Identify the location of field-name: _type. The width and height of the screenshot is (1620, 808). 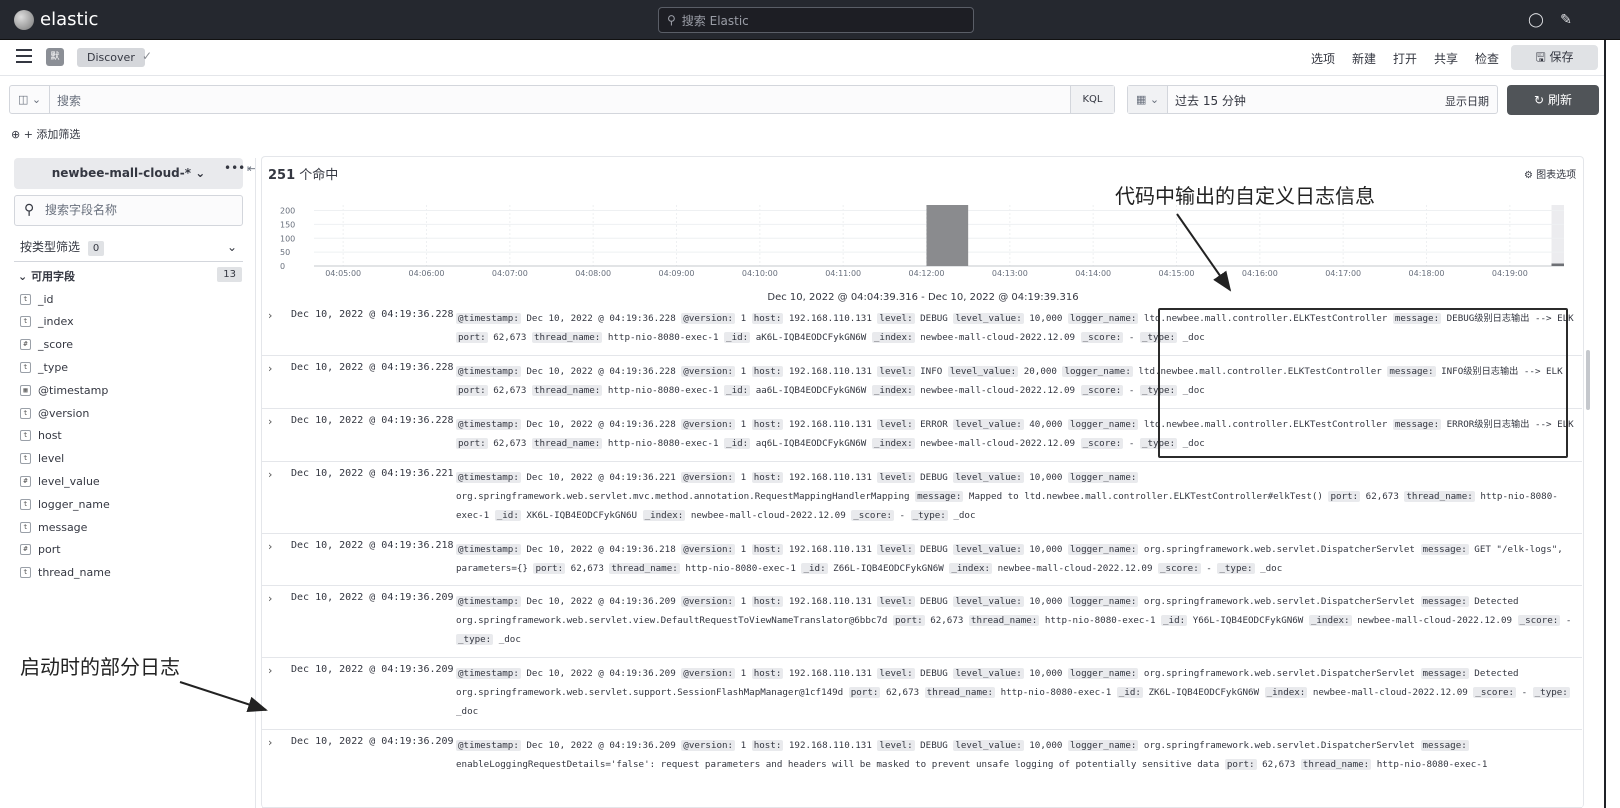
(53, 367).